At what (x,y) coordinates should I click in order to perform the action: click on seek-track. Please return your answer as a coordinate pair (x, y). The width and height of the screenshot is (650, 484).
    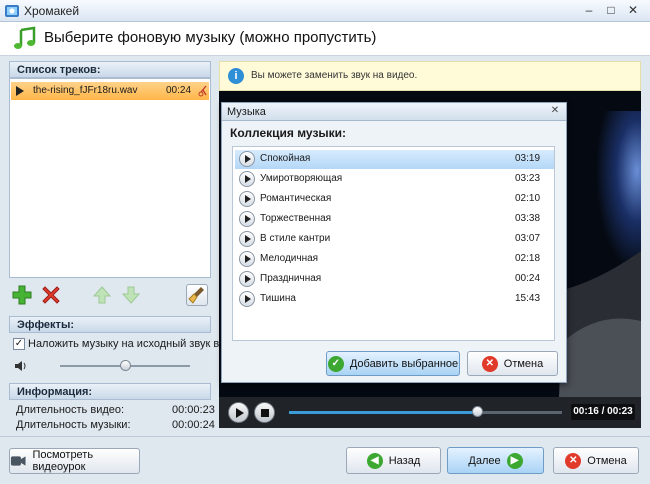
    Looking at the image, I should click on (425, 412).